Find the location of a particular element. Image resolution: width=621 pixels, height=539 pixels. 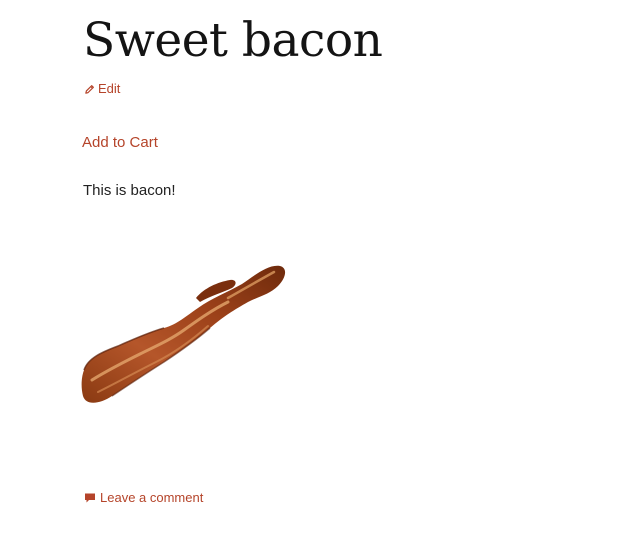

product-description: This is bacon! is located at coordinates (129, 190).